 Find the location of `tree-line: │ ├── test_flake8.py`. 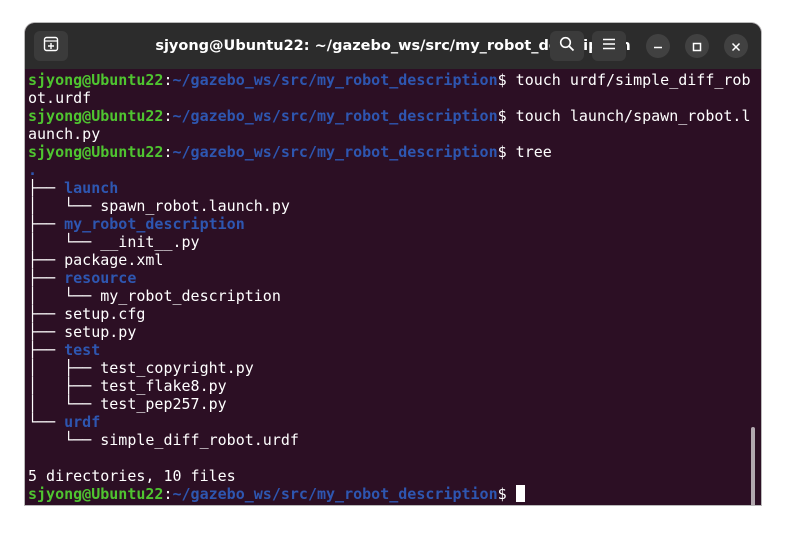

tree-line: │ ├── test_flake8.py is located at coordinates (127, 386).